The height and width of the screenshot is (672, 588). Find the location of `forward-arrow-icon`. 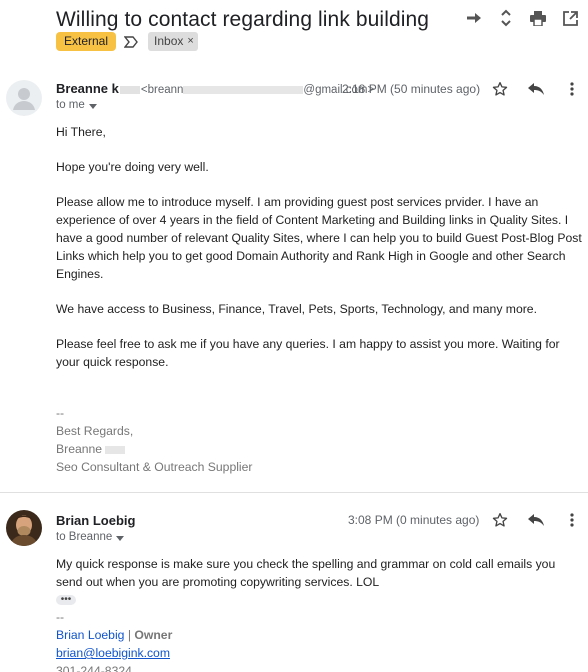

forward-arrow-icon is located at coordinates (474, 18).